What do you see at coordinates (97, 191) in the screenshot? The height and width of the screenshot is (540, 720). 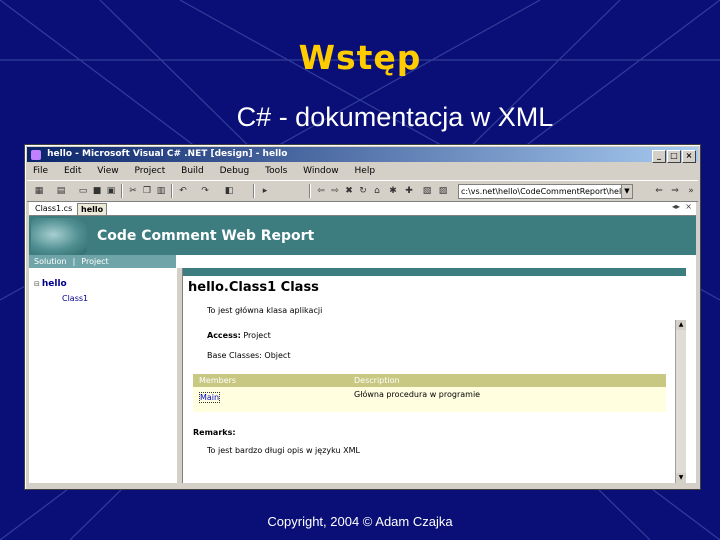 I see `save-icon: ■` at bounding box center [97, 191].